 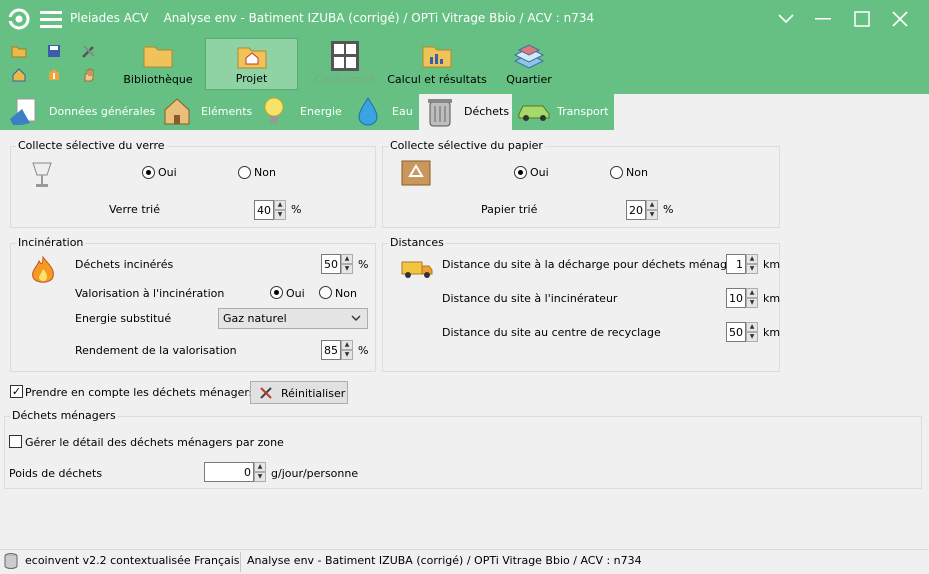 What do you see at coordinates (368, 111) in the screenshot?
I see `water-drop-icon` at bounding box center [368, 111].